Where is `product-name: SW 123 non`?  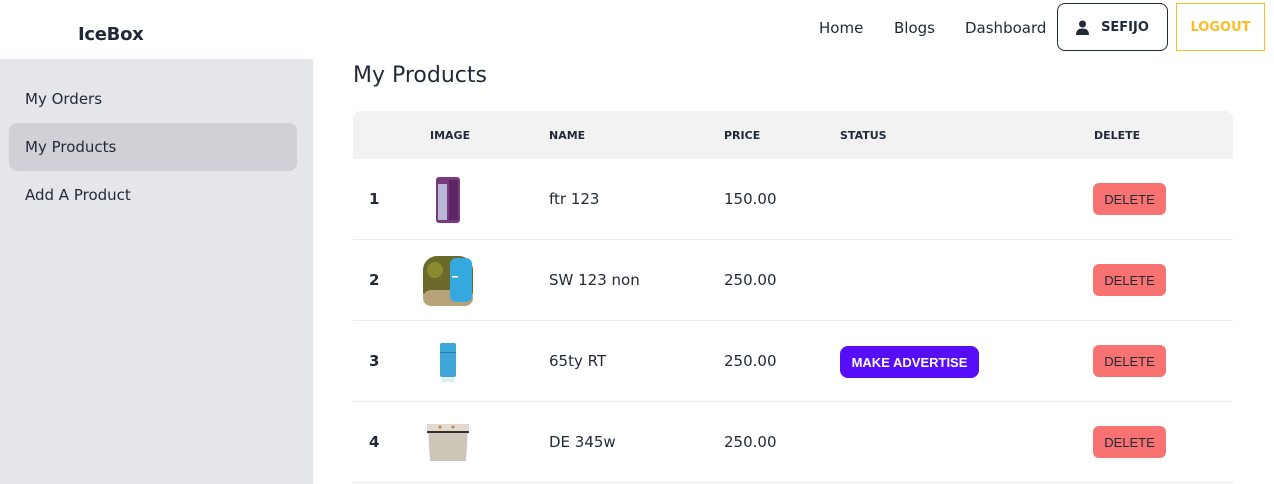 product-name: SW 123 non is located at coordinates (594, 280).